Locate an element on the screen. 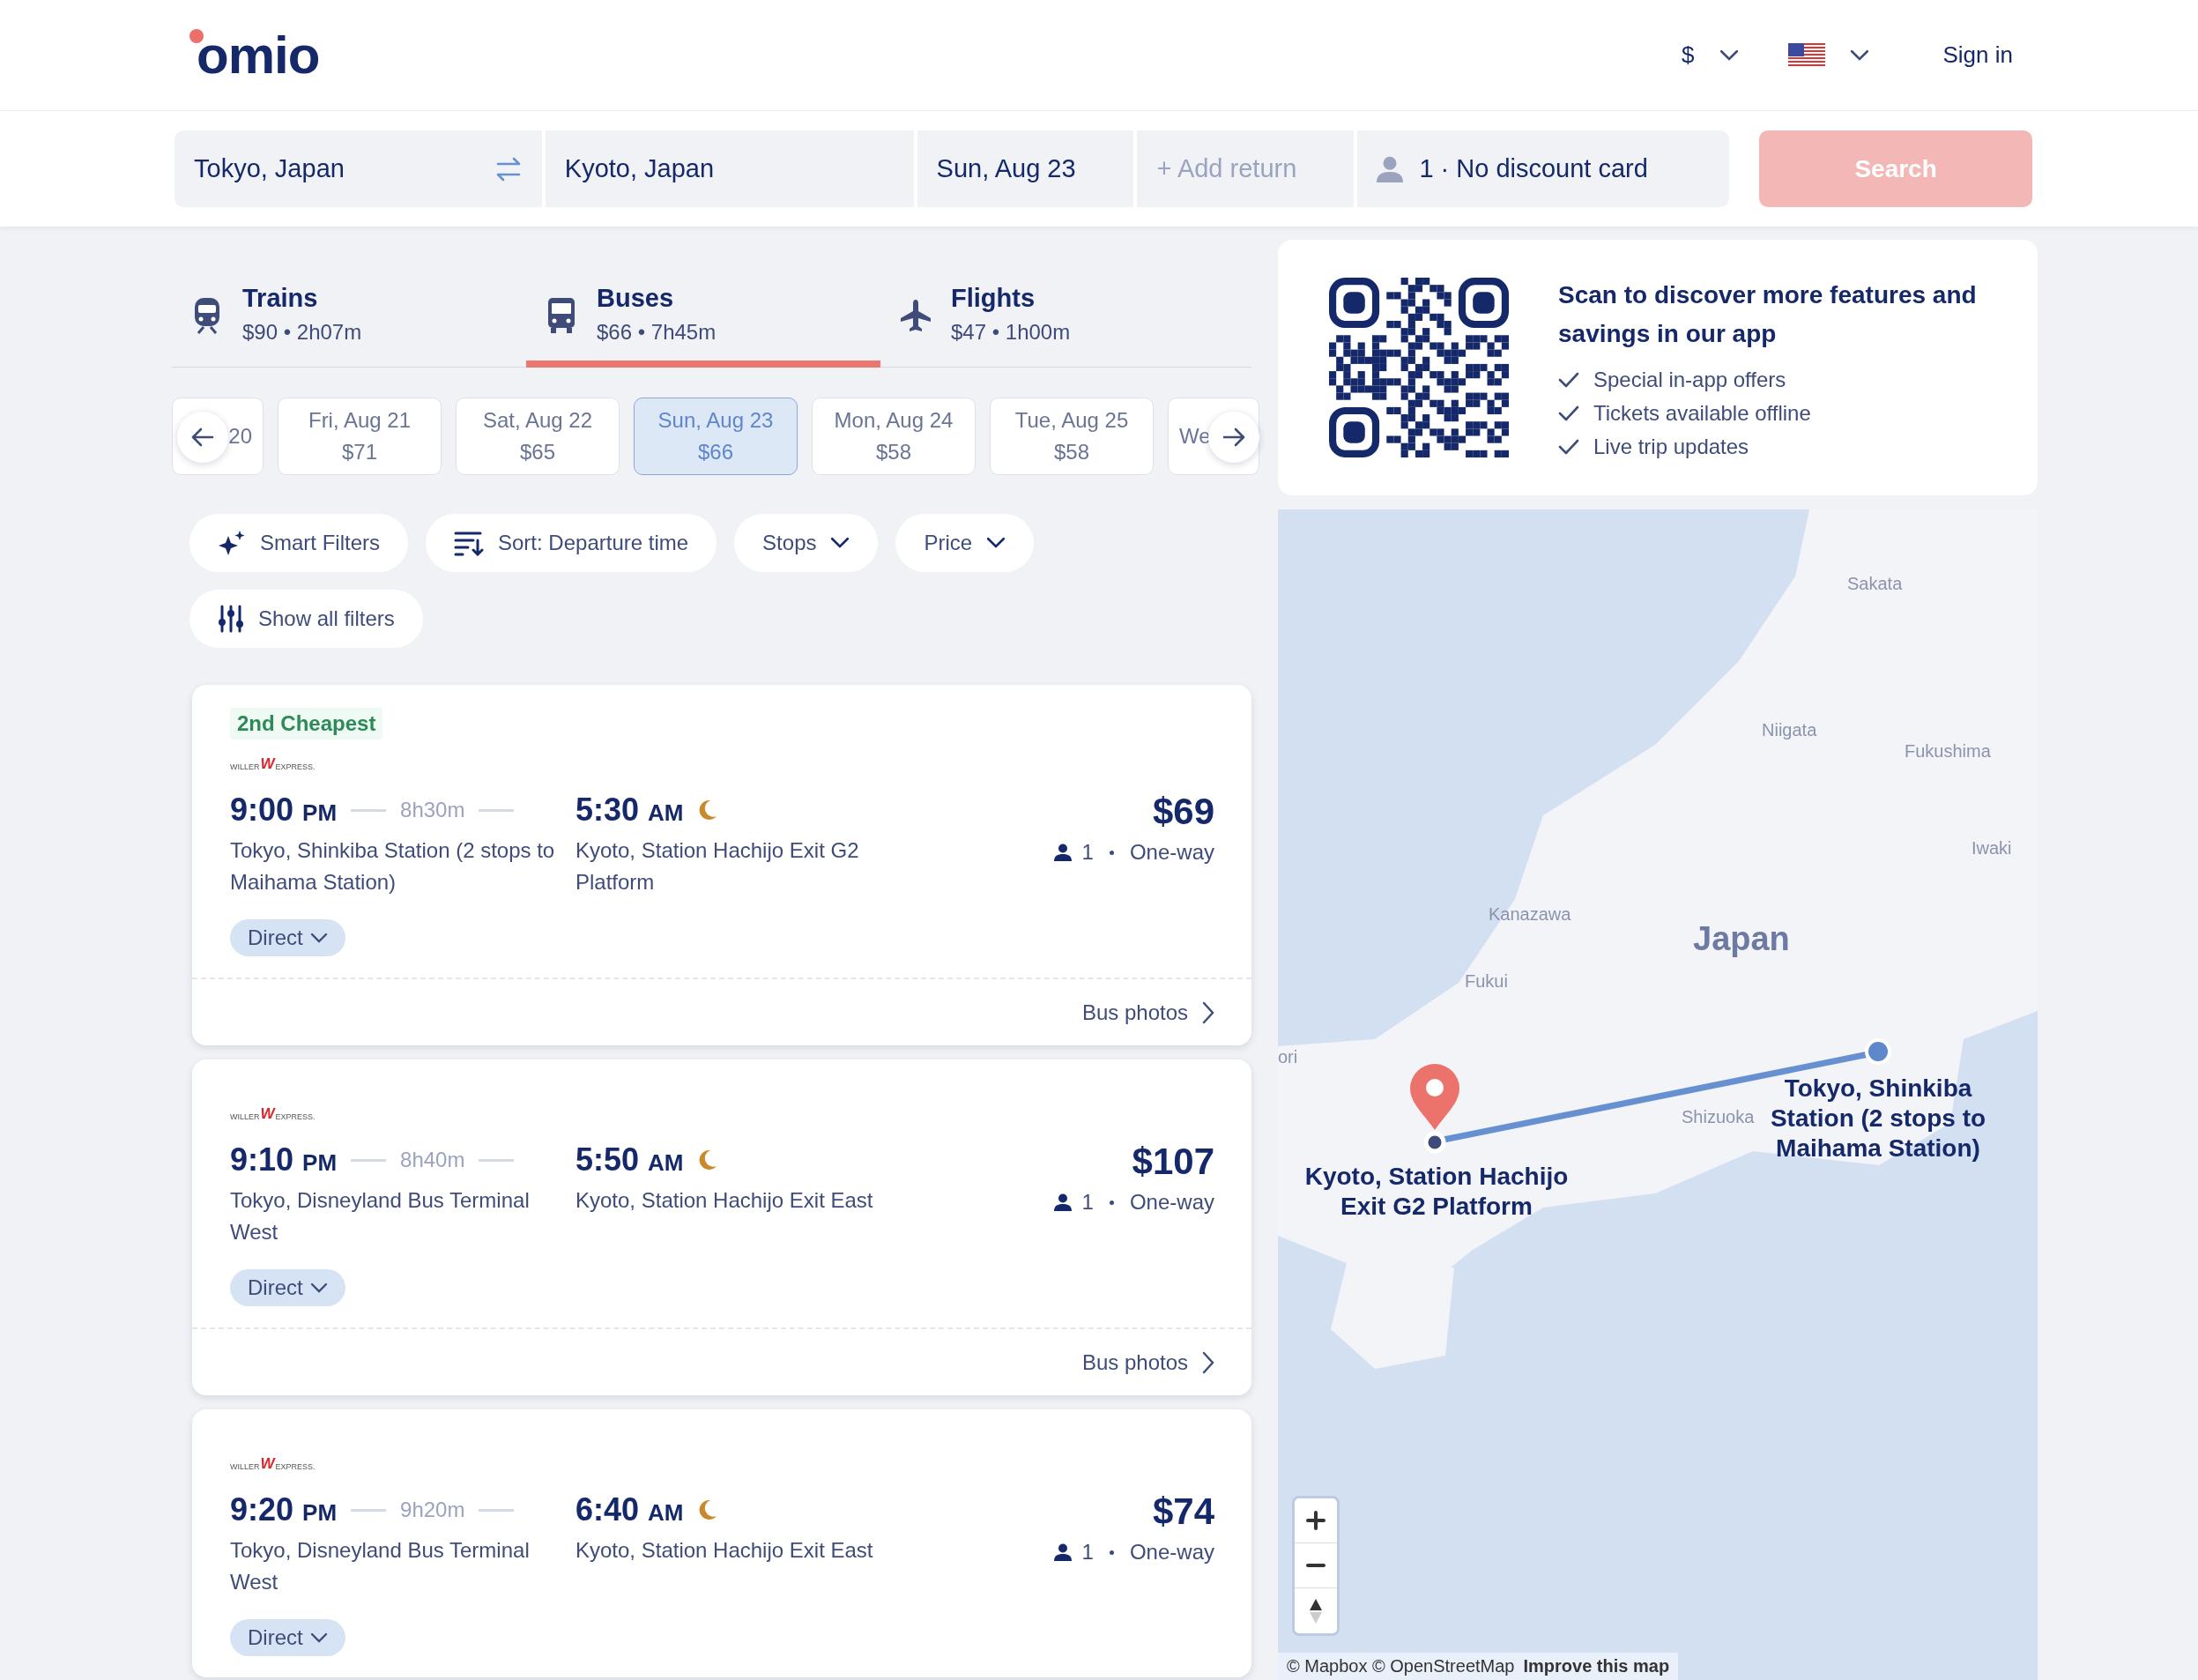  sign-in-link: Sign in is located at coordinates (1977, 55).